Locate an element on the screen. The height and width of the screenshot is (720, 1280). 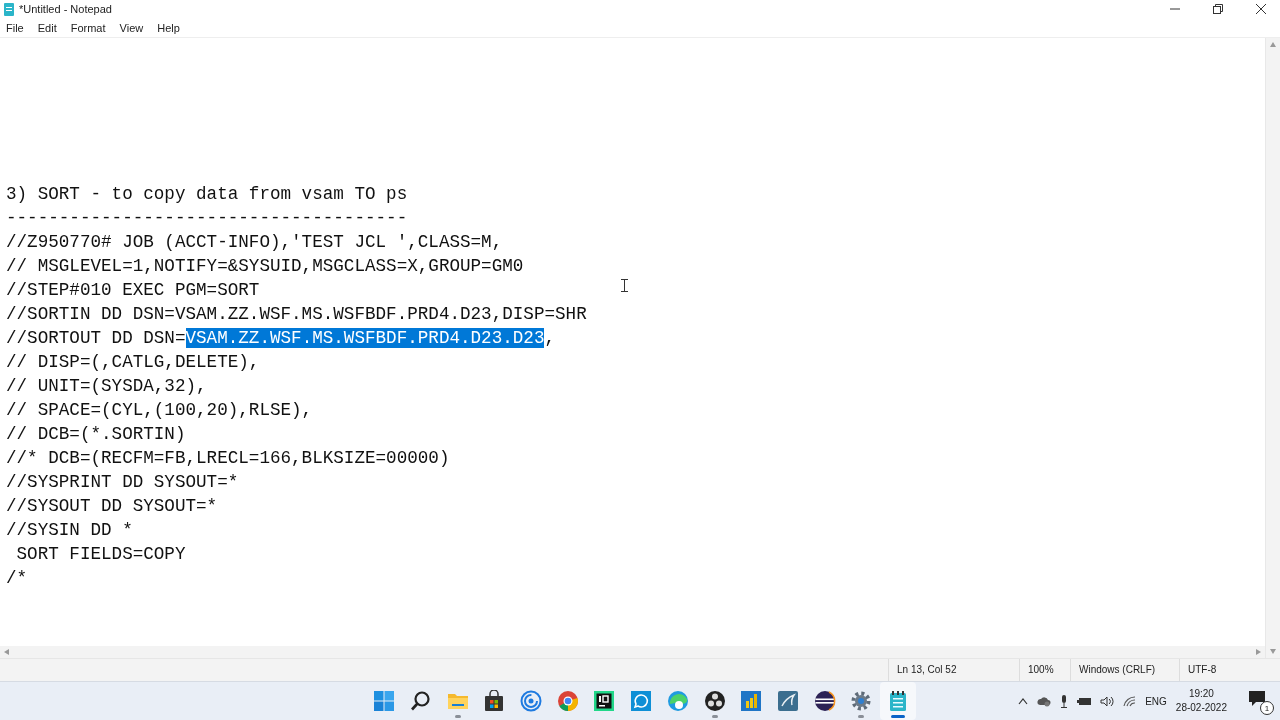
code-text: // MSGLEVEL=1,NOTIFY=&SYSUID,MSGCLASS=X,GROUP=GM0 is located at coordinates (265, 266).